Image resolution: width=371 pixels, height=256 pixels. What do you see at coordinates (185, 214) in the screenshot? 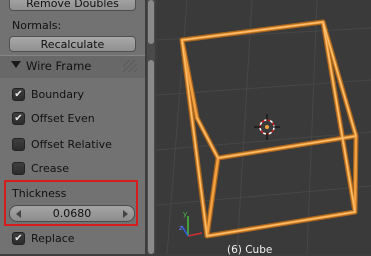
I see `svg-text: y` at bounding box center [185, 214].